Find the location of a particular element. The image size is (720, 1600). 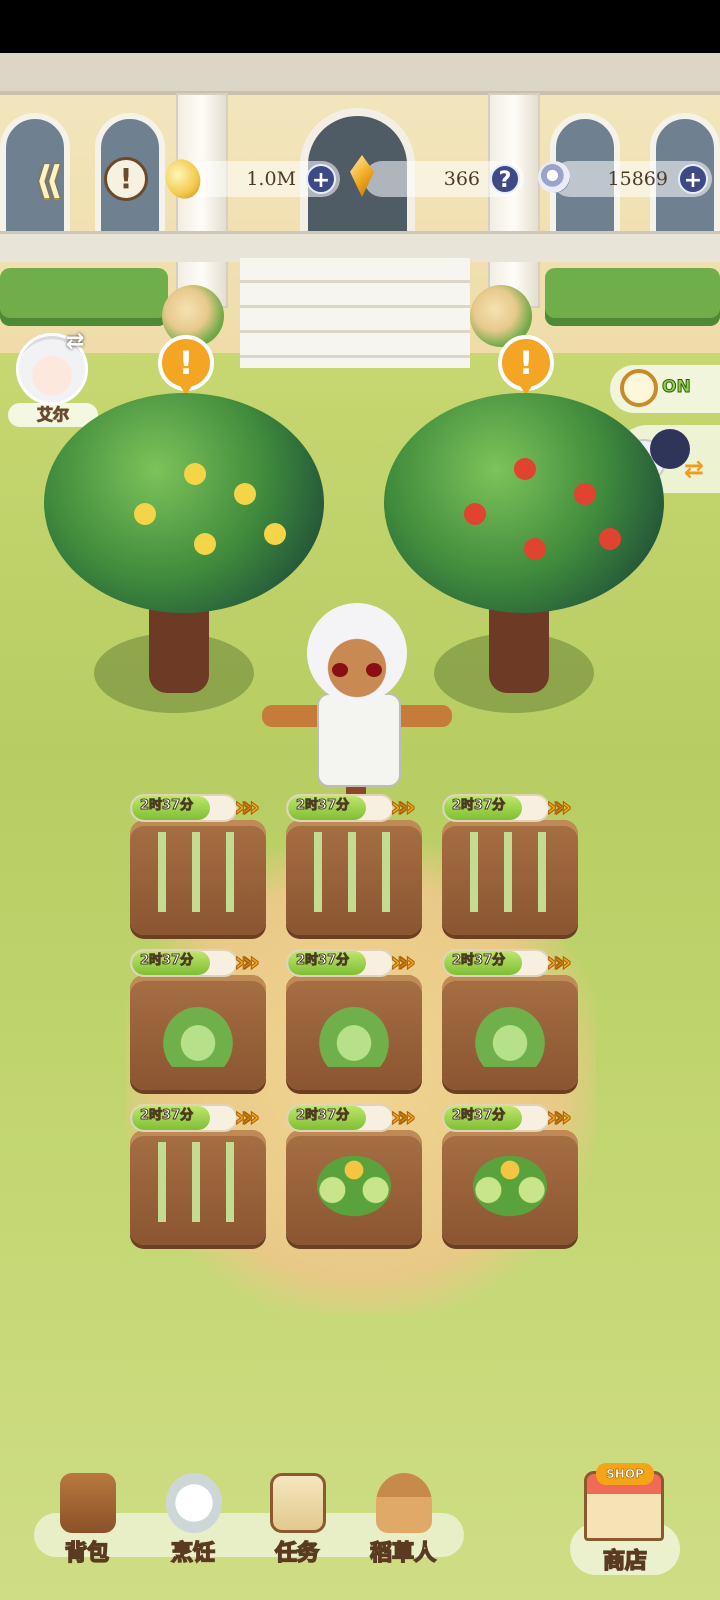

add-coins-button: + is located at coordinates (321, 179).